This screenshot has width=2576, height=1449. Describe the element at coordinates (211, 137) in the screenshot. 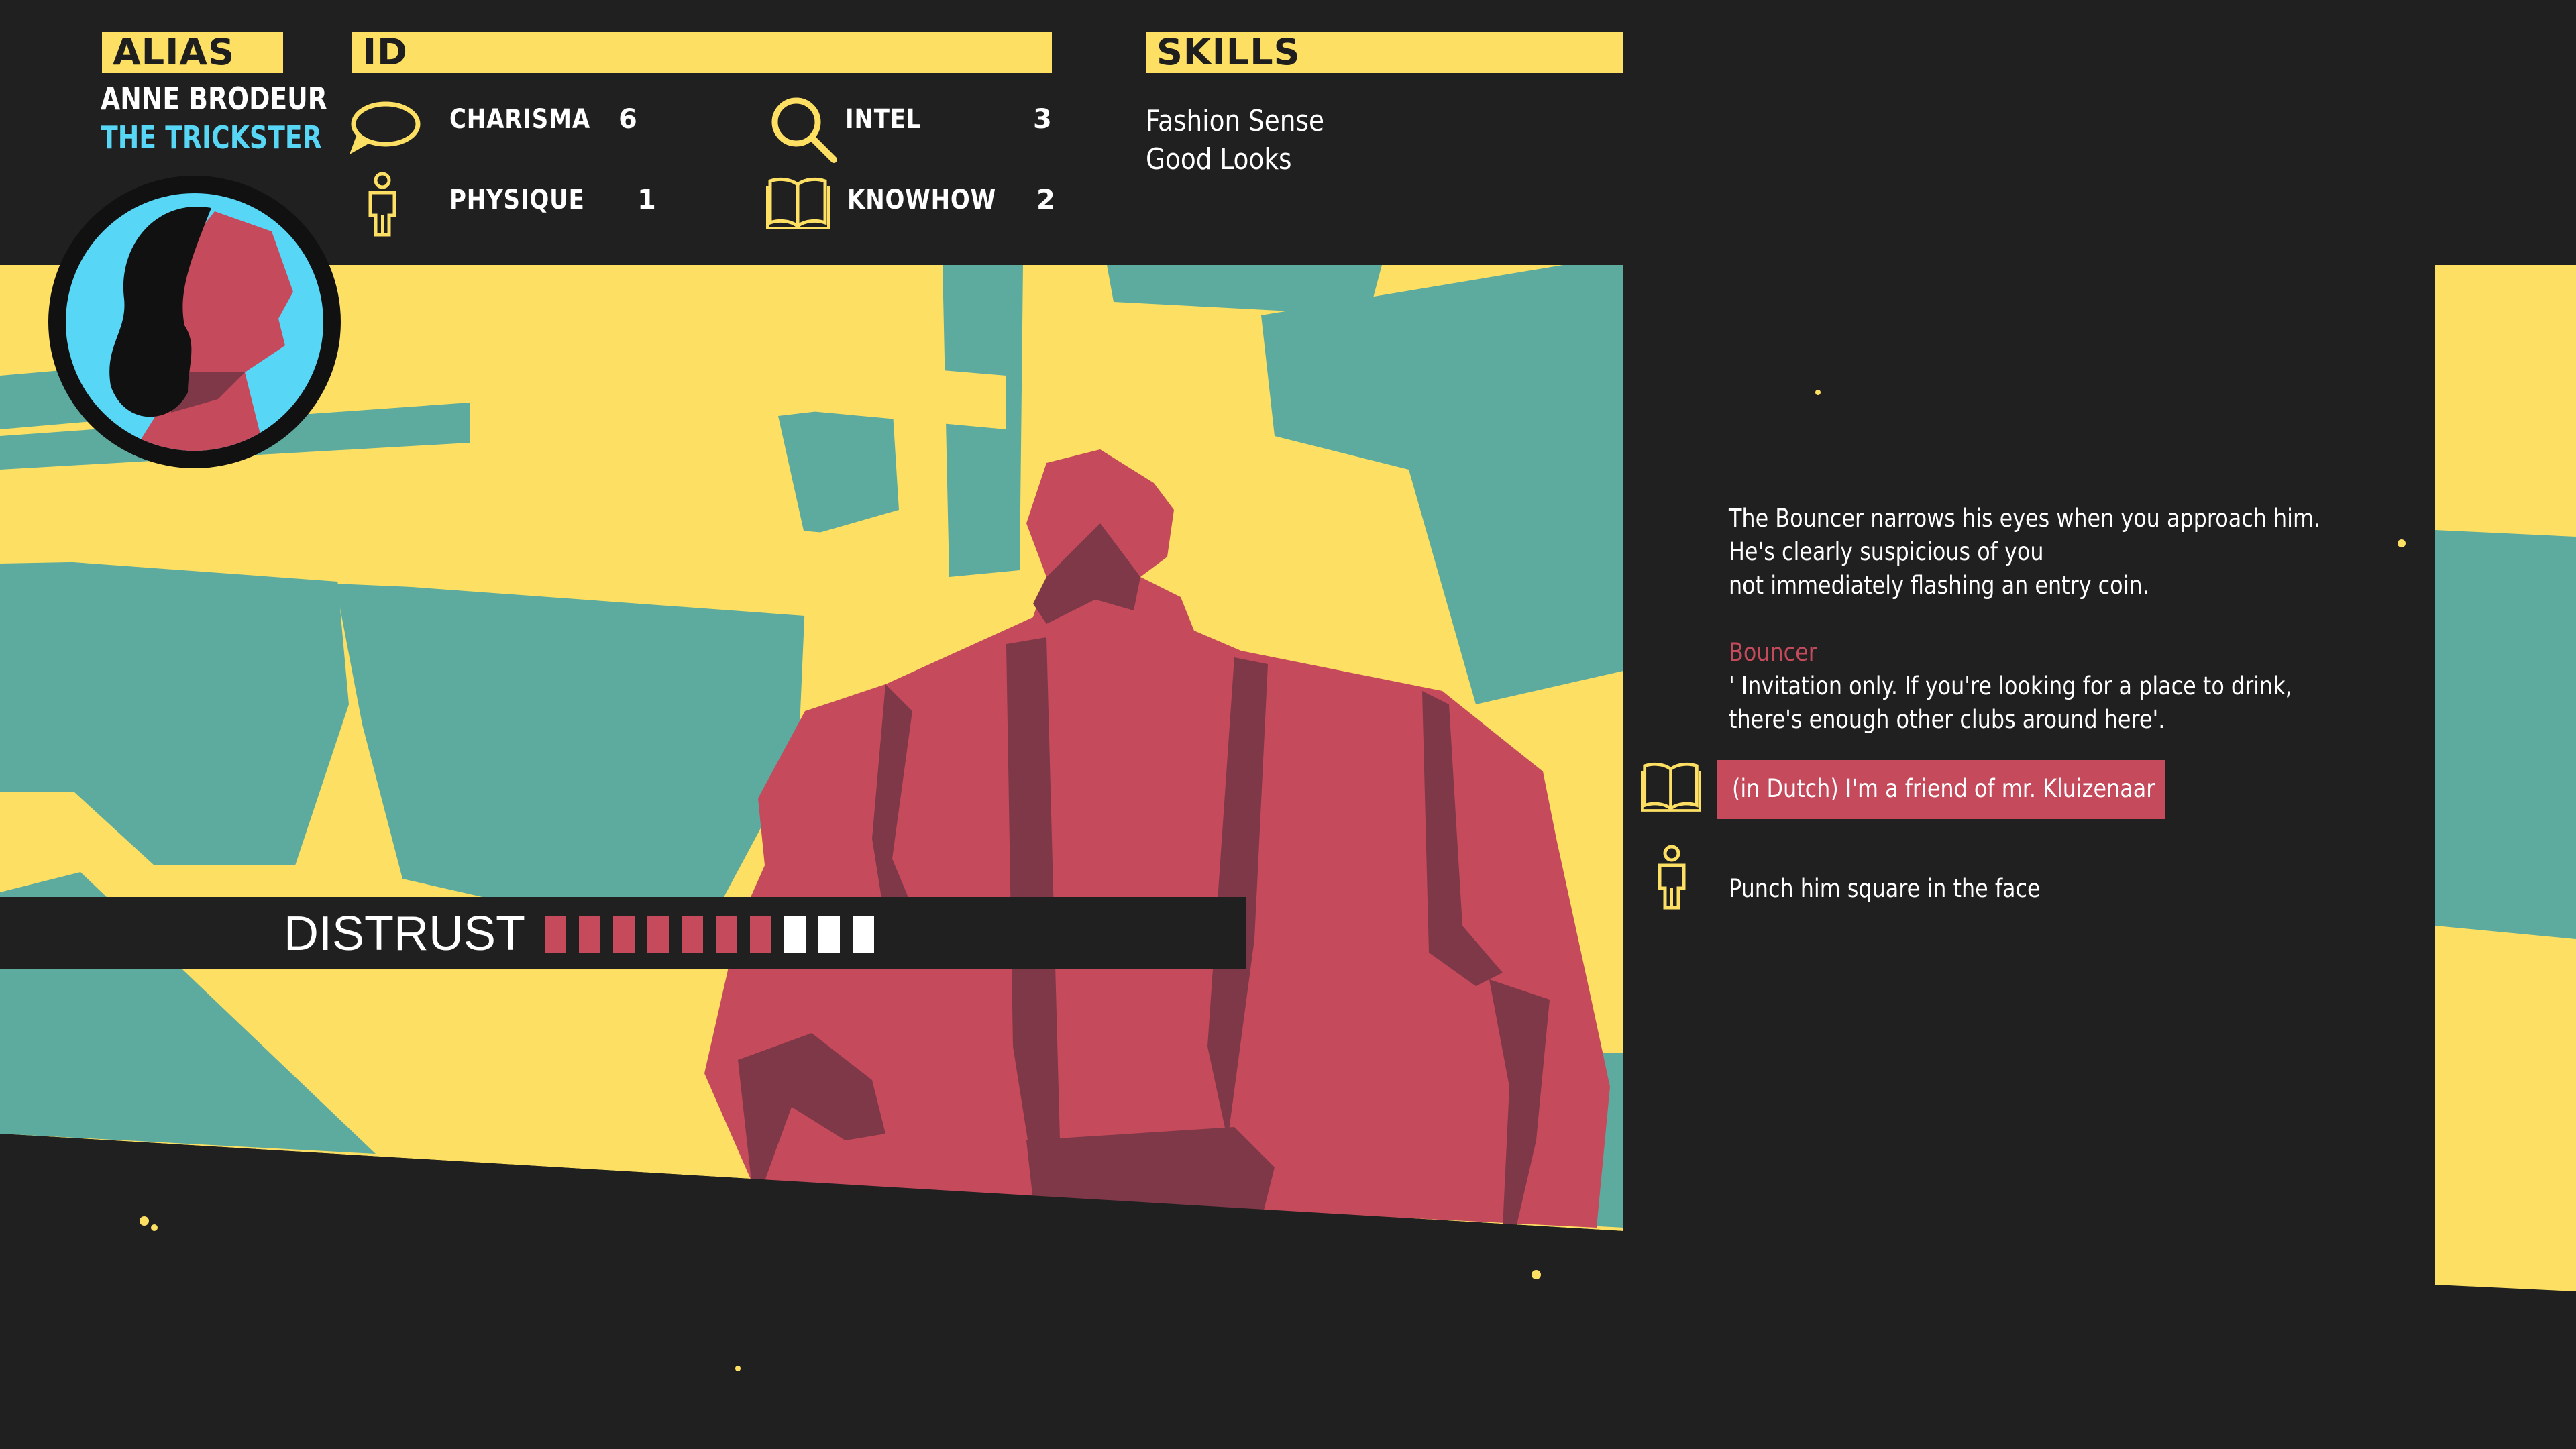

I see `character-title: THE TRICKSTER` at that location.